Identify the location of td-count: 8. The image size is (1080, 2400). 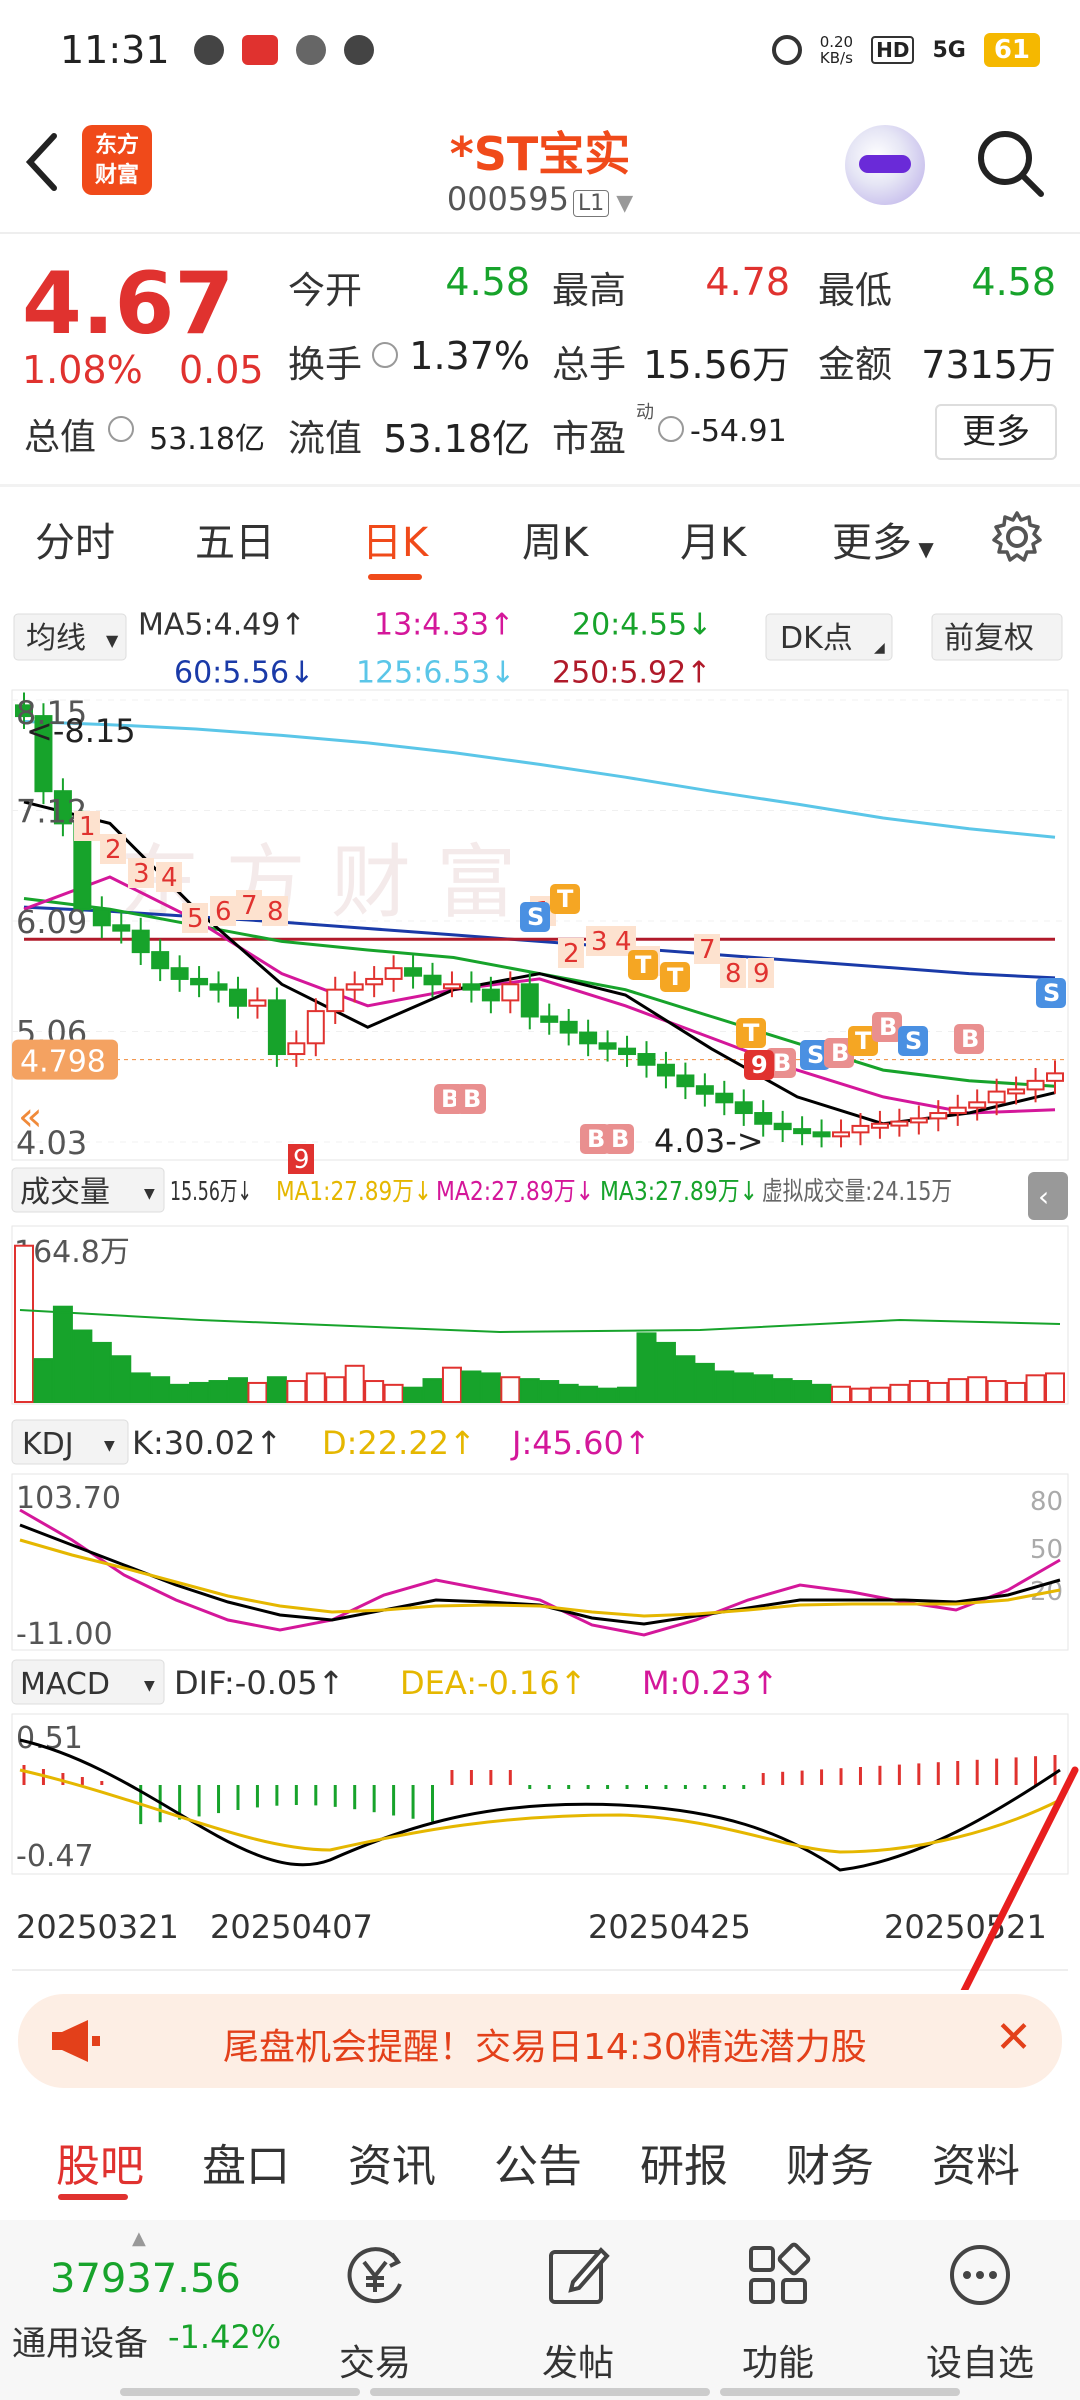
(733, 974).